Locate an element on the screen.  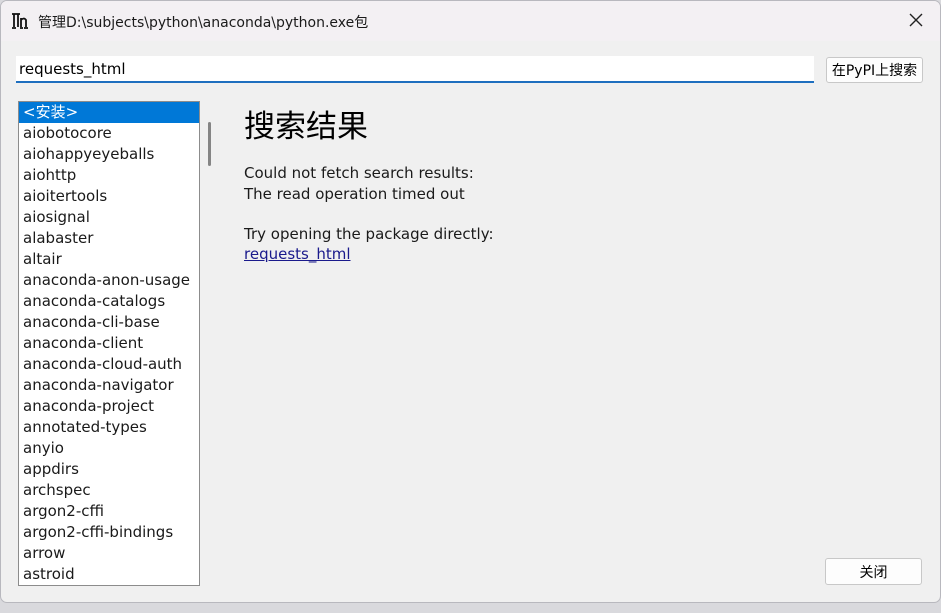
window-close-button is located at coordinates (916, 21).